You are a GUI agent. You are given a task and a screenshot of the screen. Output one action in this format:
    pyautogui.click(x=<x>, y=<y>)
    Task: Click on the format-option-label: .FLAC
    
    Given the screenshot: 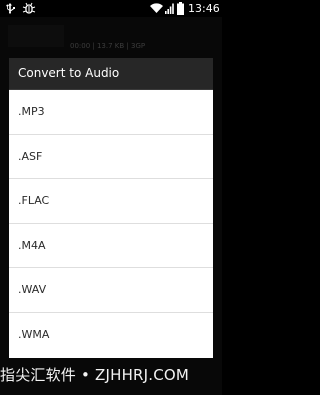 What is the action you would take?
    pyautogui.click(x=34, y=200)
    